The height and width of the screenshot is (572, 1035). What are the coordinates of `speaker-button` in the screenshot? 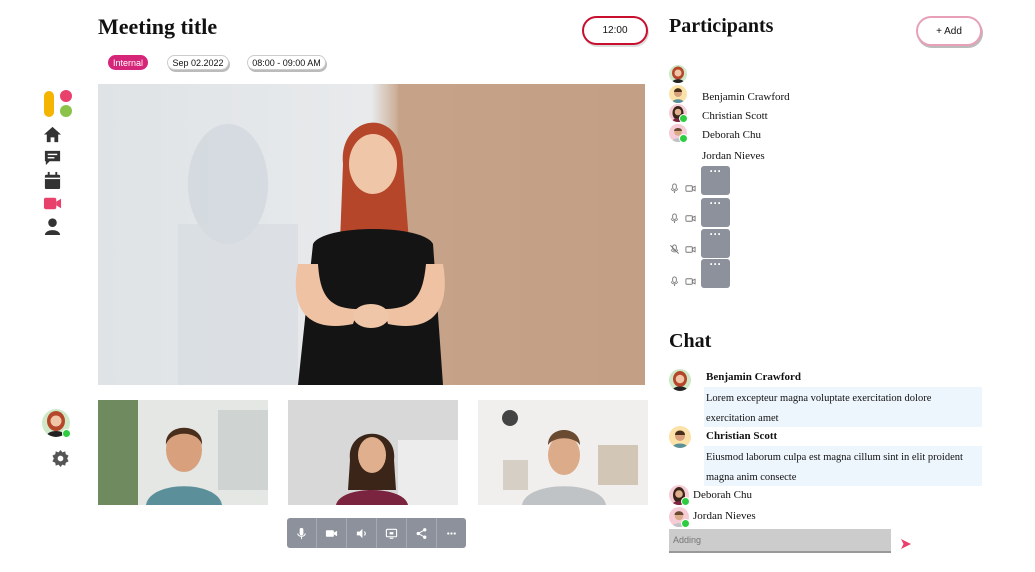 It's located at (362, 533).